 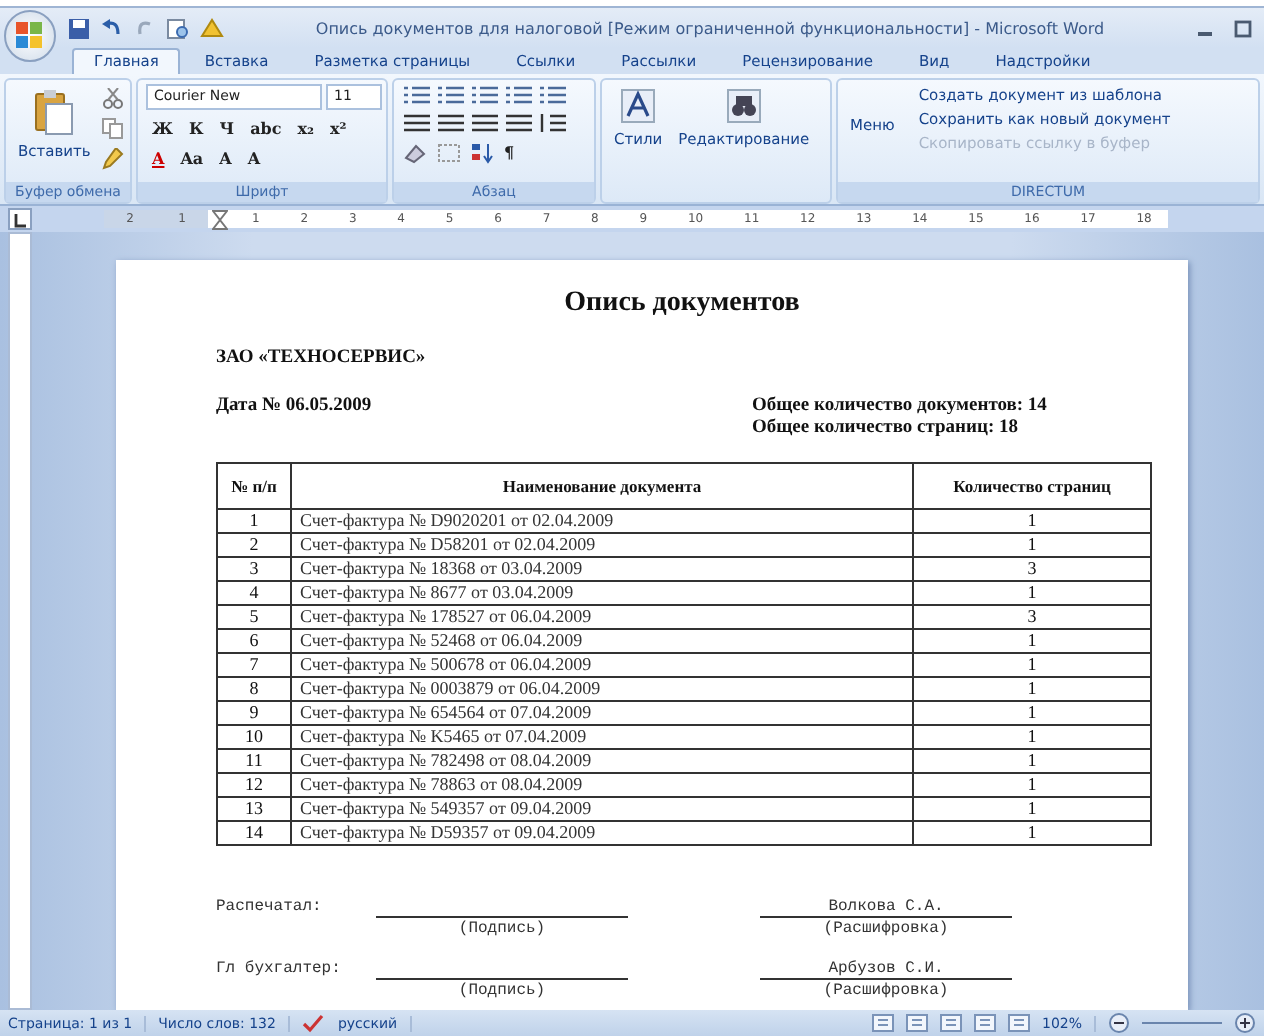 What do you see at coordinates (79, 28) in the screenshot?
I see `save-icon` at bounding box center [79, 28].